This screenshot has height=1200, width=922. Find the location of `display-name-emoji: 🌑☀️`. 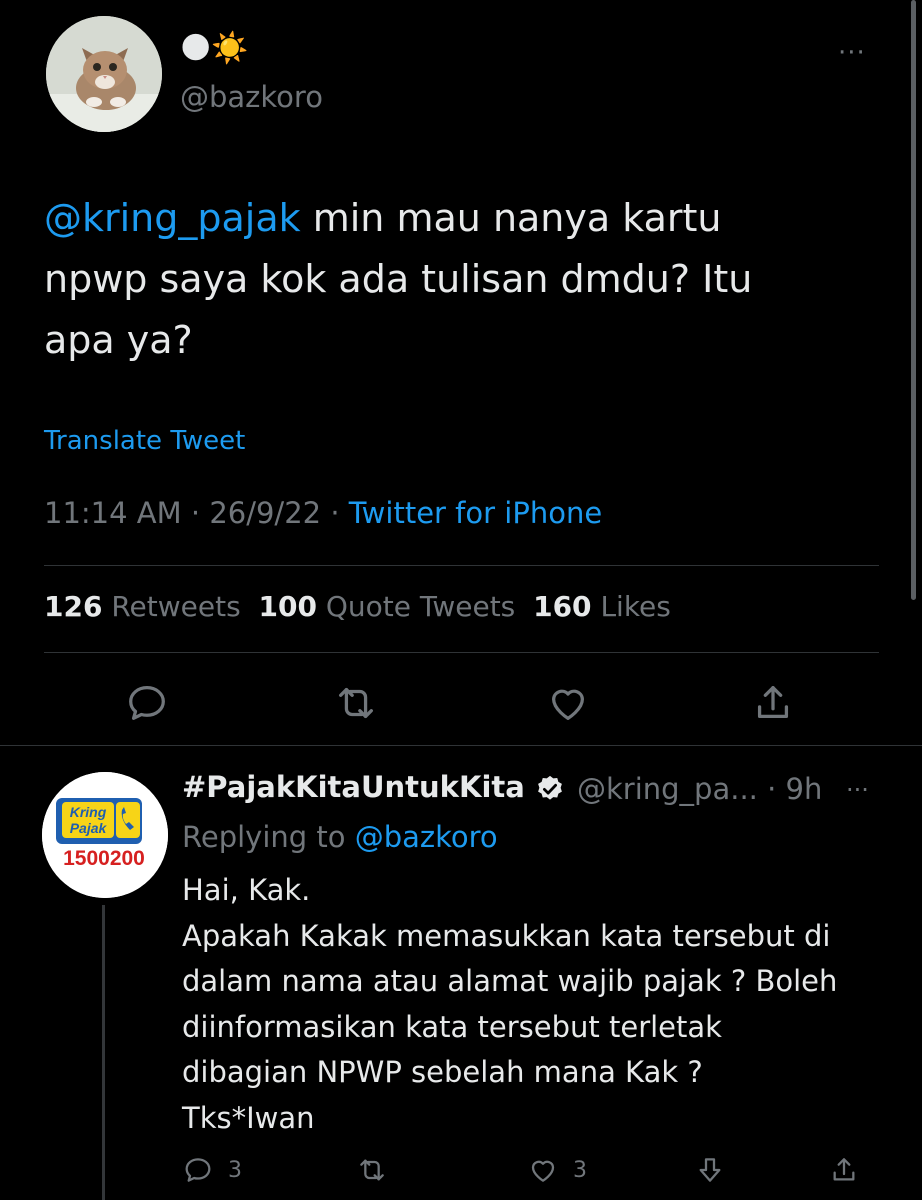

display-name-emoji: 🌑☀️ is located at coordinates (214, 49).